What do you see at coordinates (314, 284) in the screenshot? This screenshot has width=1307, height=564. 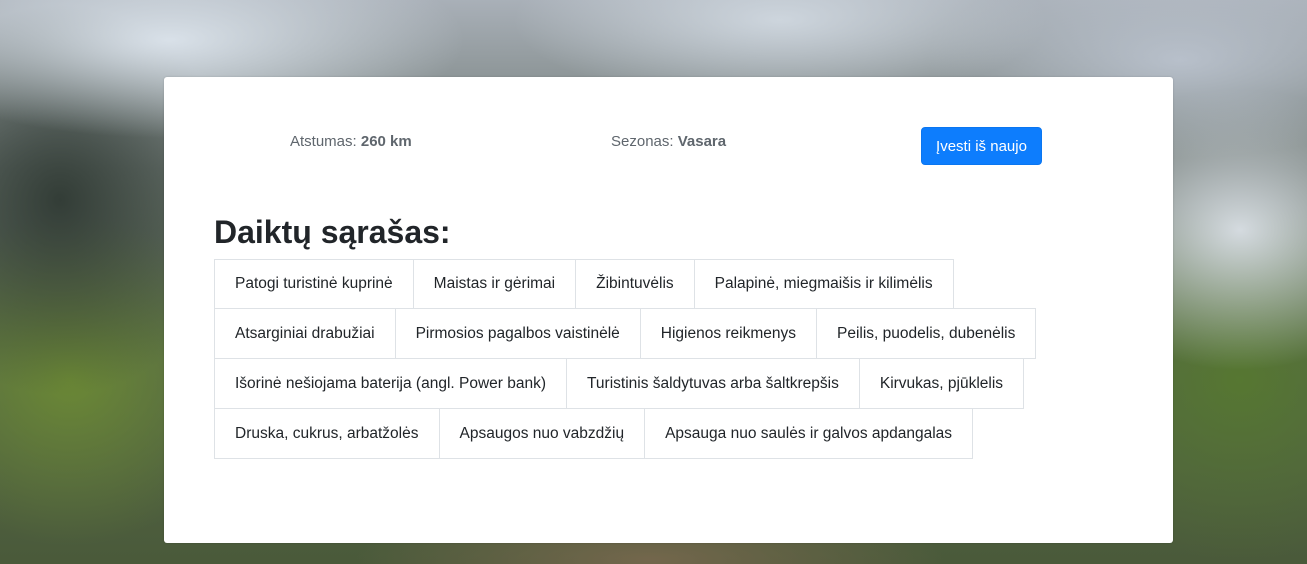 I see `list-item: Patogi turistinė kuprinė` at bounding box center [314, 284].